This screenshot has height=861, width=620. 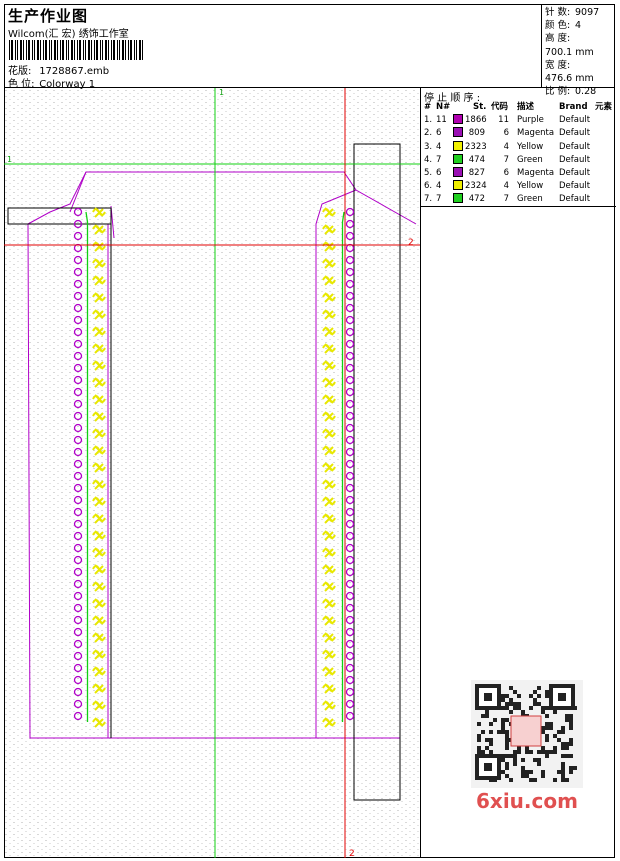 I want to click on table-row: 2. 6 809 6 Magenta Default, so click(x=507, y=133).